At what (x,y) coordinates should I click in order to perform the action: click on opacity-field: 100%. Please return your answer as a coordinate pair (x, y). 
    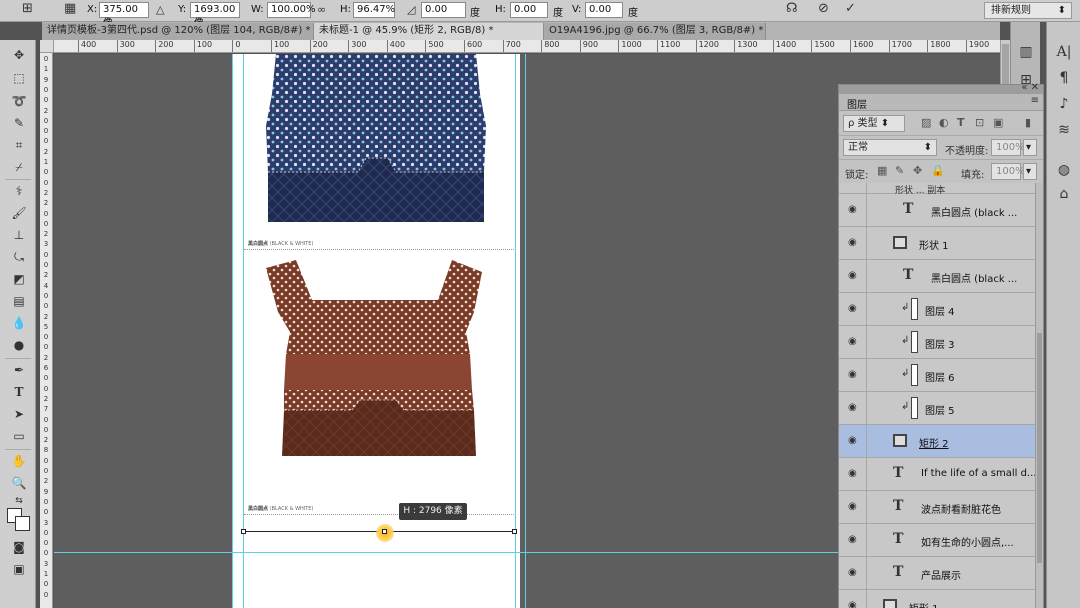
    Looking at the image, I should click on (1008, 147).